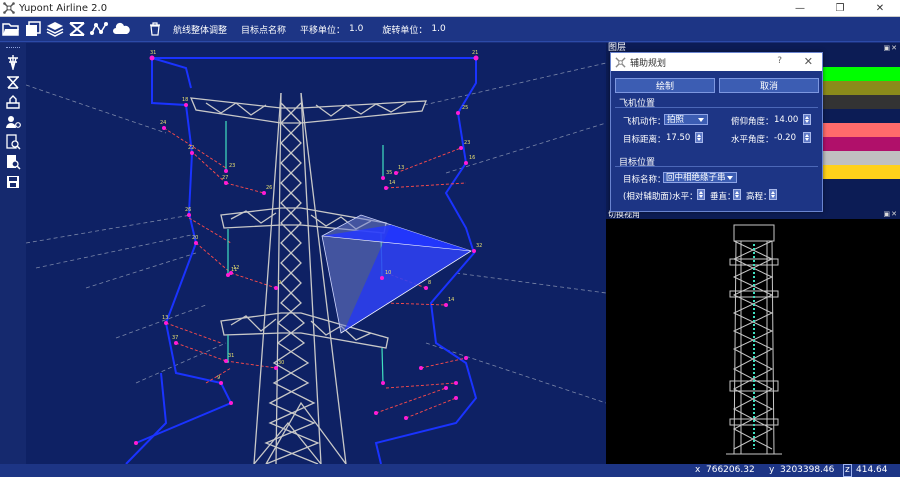  What do you see at coordinates (800, 8) in the screenshot?
I see `minimize-button: —` at bounding box center [800, 8].